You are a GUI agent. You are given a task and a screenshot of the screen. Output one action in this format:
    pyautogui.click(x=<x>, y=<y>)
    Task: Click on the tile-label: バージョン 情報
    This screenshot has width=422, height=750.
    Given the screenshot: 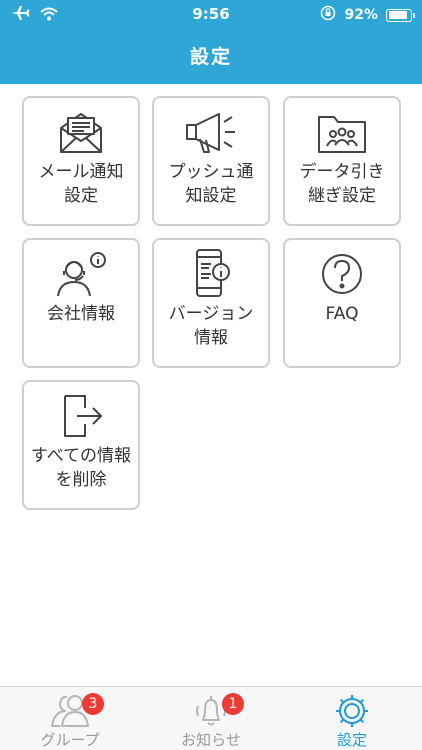 What is the action you would take?
    pyautogui.click(x=211, y=326)
    